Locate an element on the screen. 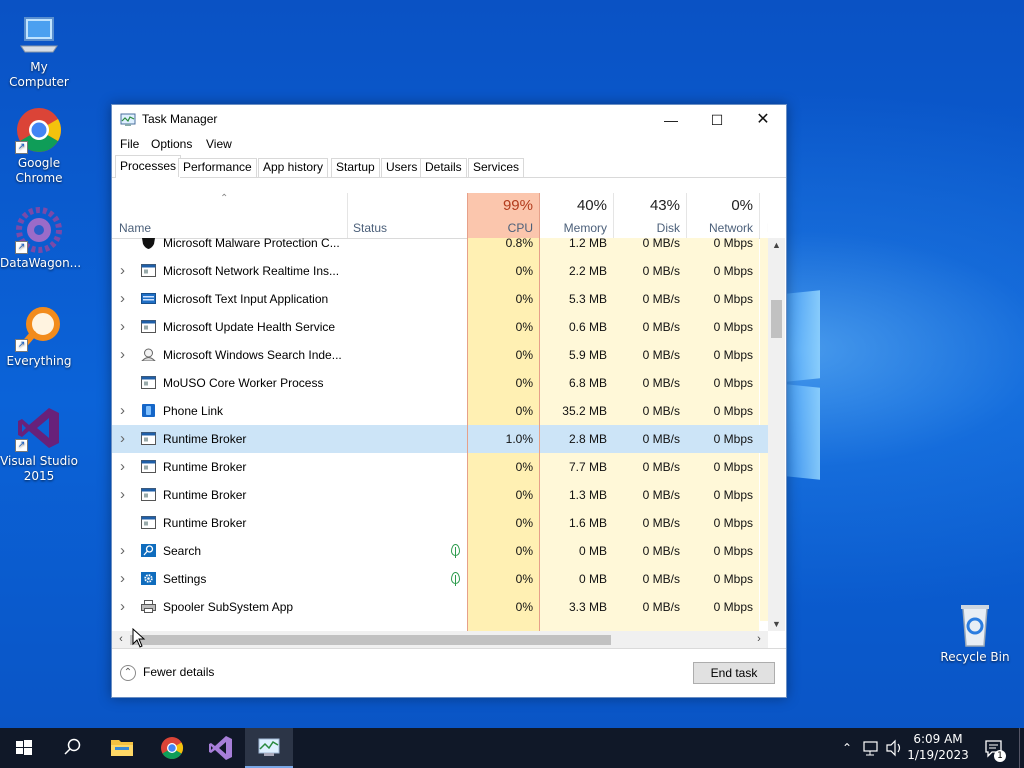 The width and height of the screenshot is (1024, 768). tab-startup: Startup is located at coordinates (355, 167).